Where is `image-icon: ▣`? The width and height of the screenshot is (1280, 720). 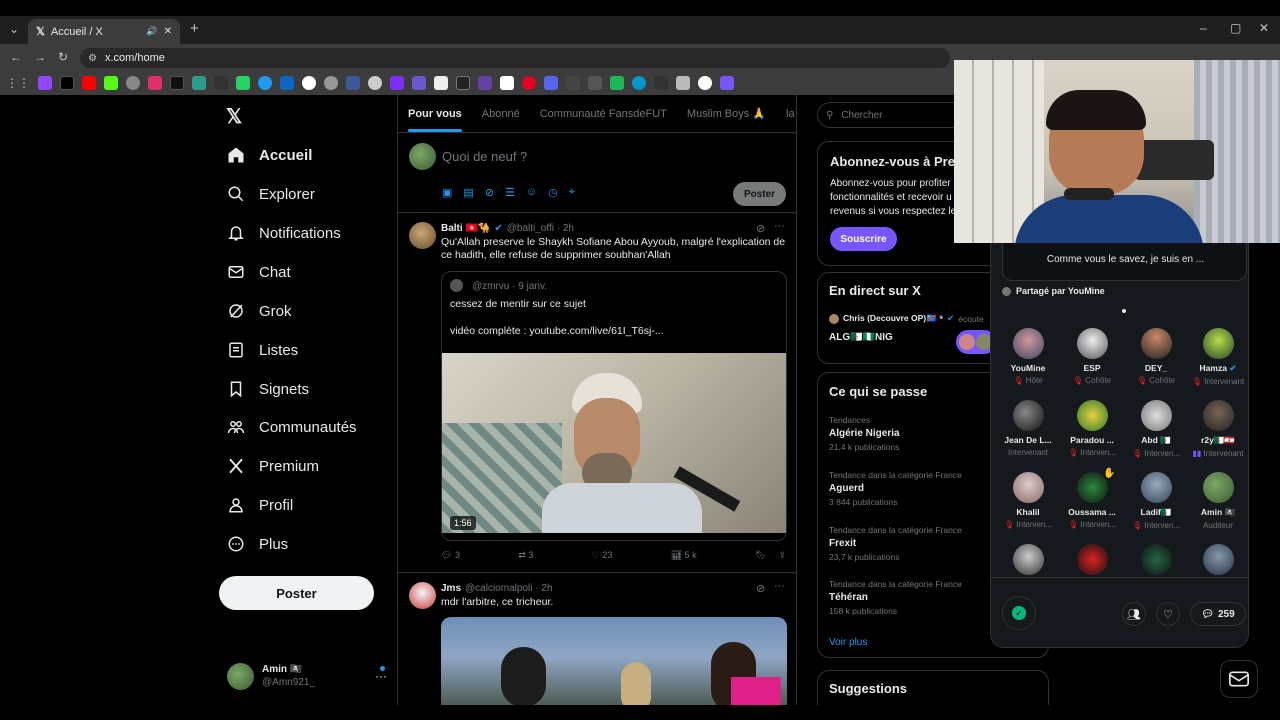 image-icon: ▣ is located at coordinates (447, 192).